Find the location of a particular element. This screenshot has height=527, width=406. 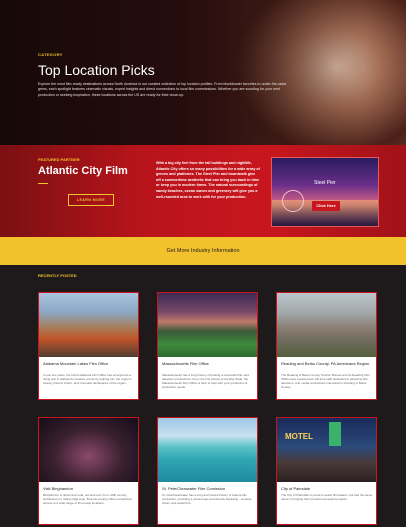

neon-sign is located at coordinates (335, 434).